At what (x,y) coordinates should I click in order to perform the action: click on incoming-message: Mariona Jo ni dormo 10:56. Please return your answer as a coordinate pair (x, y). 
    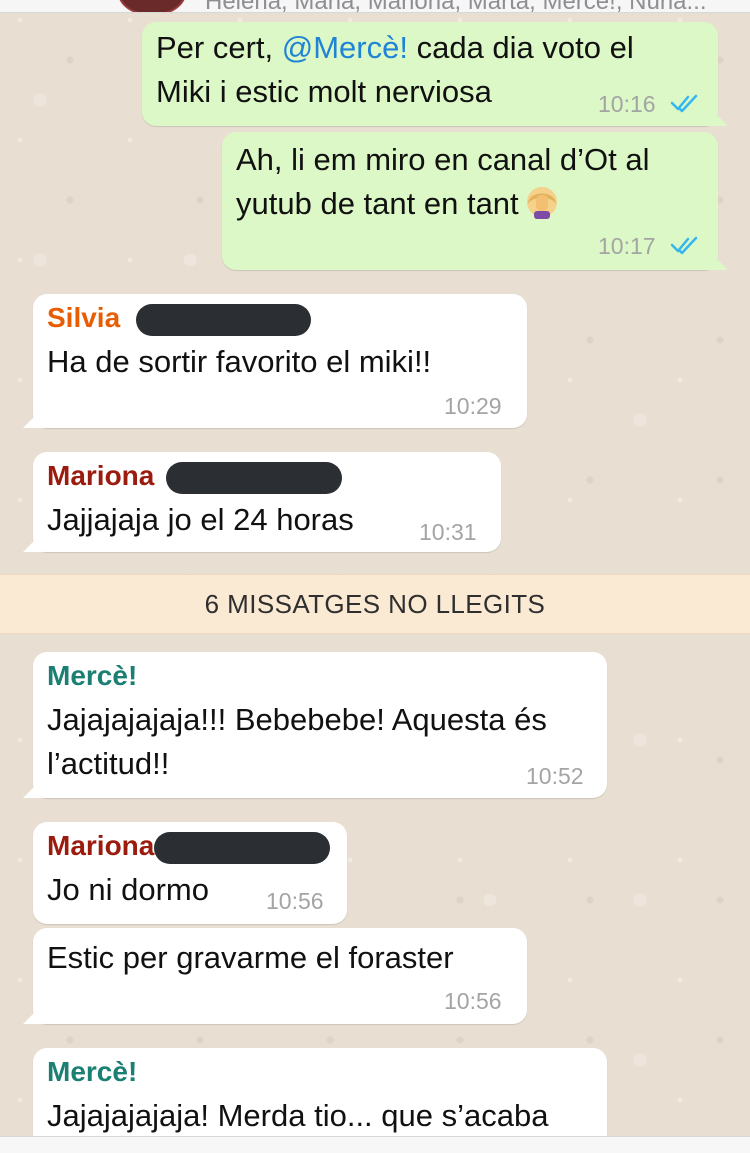
    Looking at the image, I should click on (190, 873).